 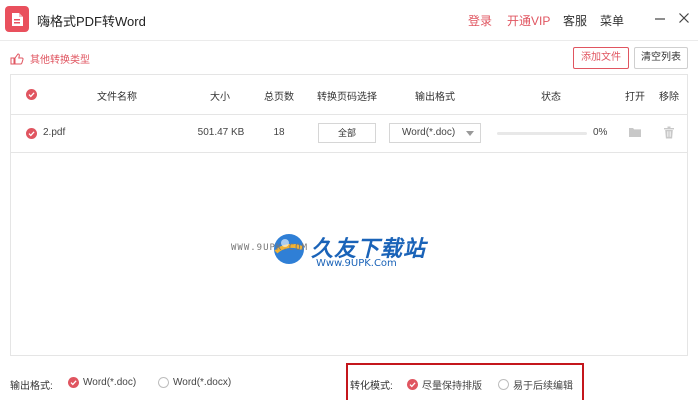 I want to click on header-pages: 总页数, so click(x=279, y=97).